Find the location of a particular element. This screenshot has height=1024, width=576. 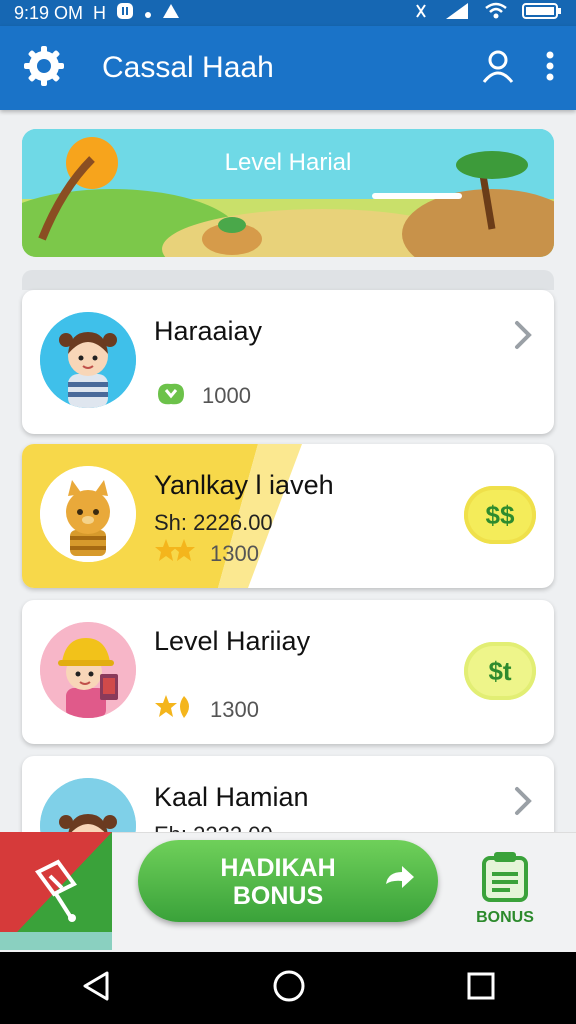

bonus-shortcut: BONUS is located at coordinates (505, 888).